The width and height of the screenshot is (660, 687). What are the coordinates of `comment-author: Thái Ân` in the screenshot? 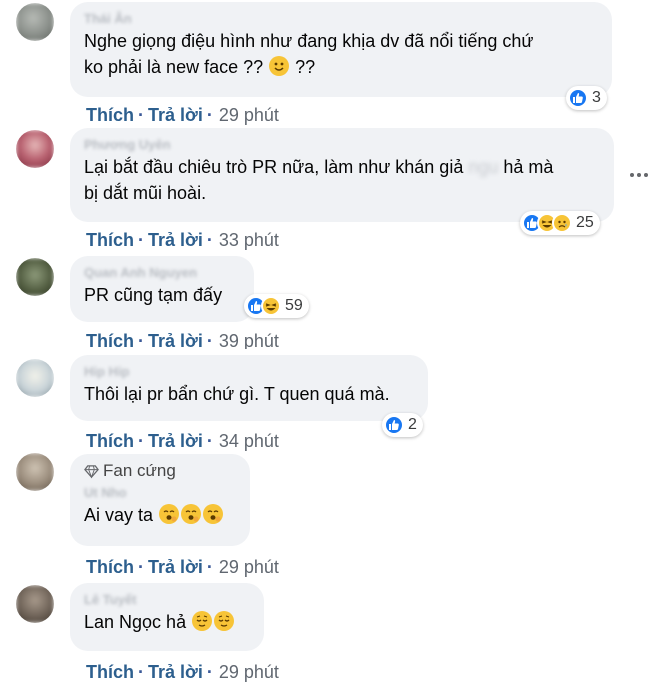 It's located at (341, 19).